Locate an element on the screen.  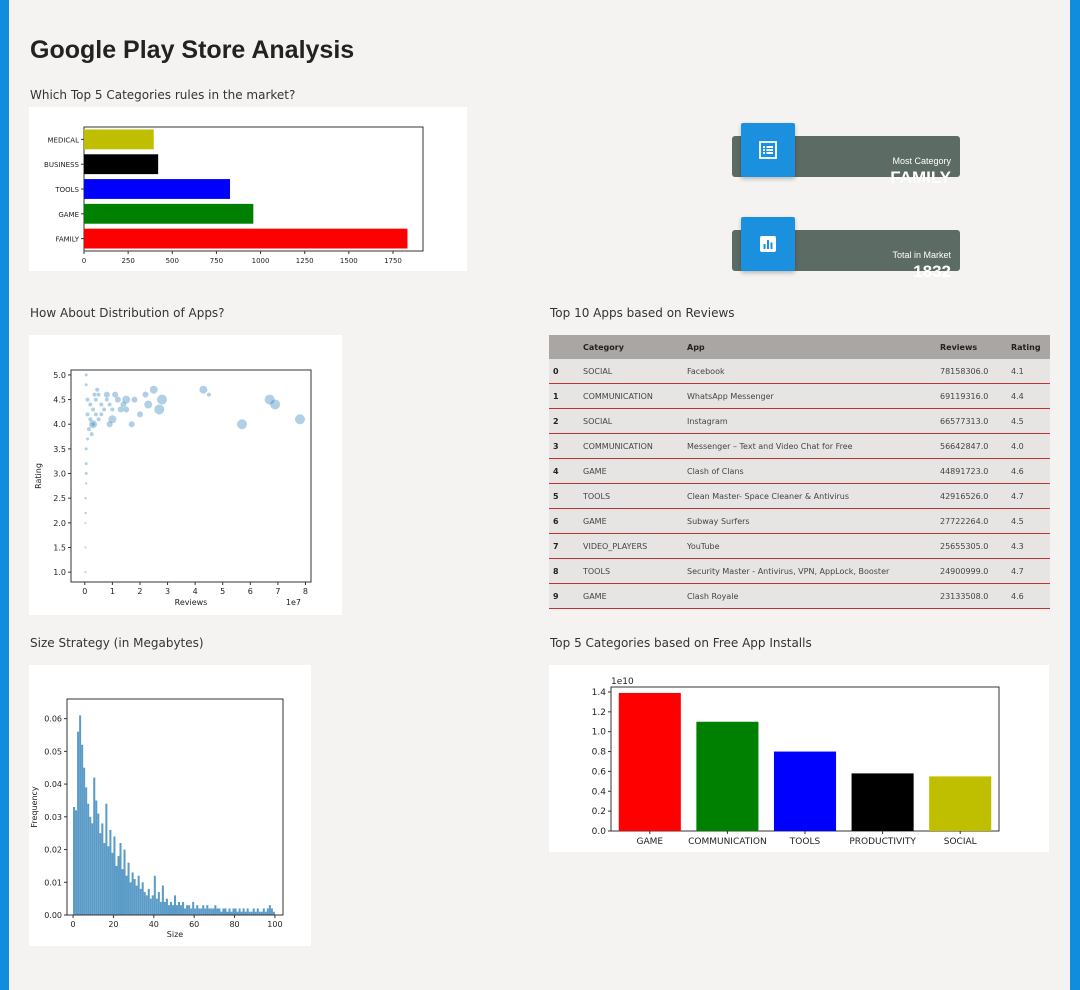
tick-label: PRODUCTIVITY is located at coordinates (882, 842).